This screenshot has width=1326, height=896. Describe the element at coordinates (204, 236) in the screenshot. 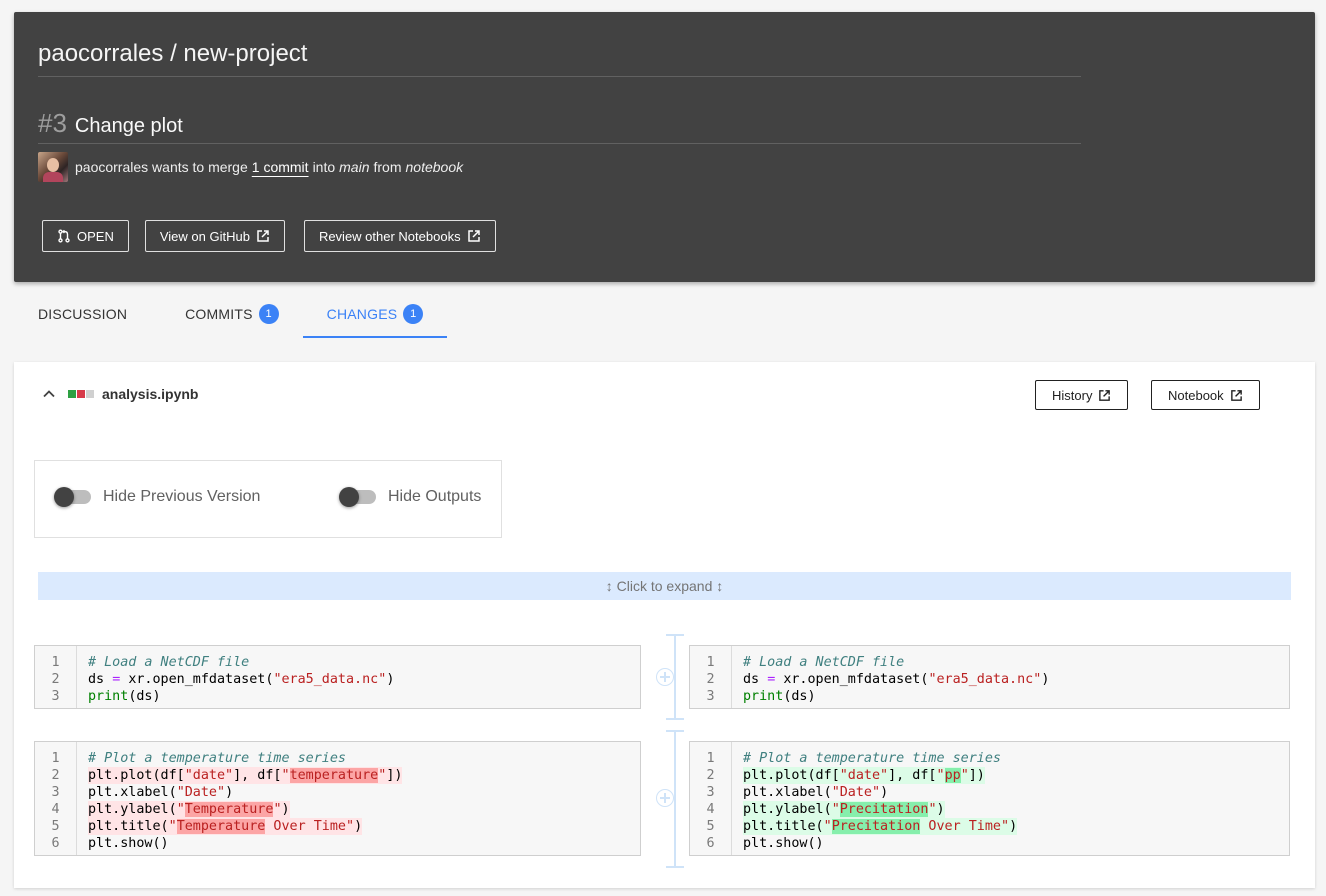

I see `view-on-github-label: View on GitHub` at that location.